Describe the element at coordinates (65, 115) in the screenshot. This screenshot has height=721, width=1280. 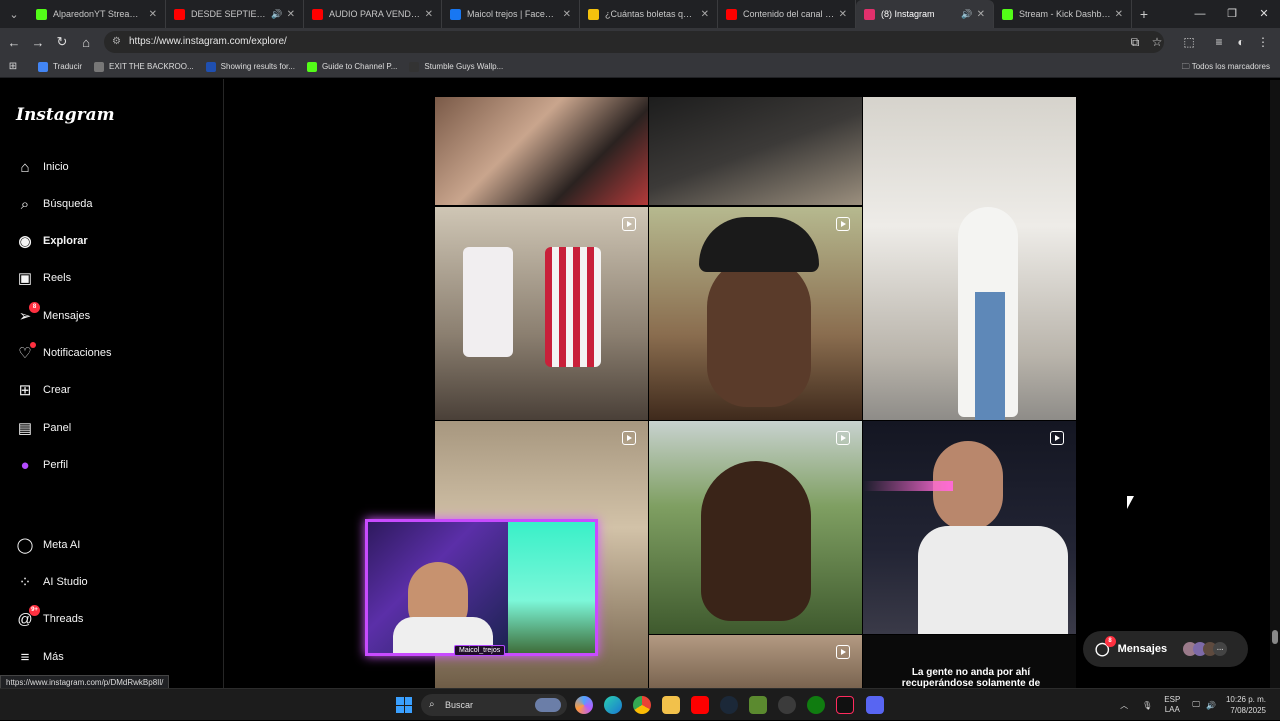
I see `instagram-logo: Instagram` at that location.